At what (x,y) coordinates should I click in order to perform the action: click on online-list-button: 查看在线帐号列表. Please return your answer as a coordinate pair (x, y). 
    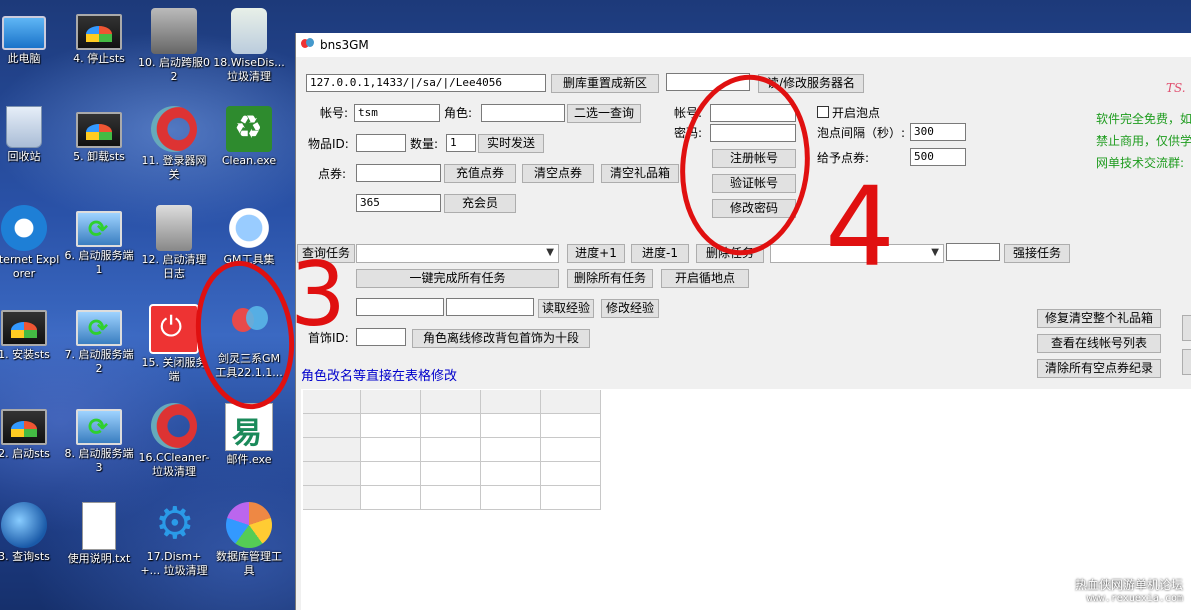
    Looking at the image, I should click on (1099, 343).